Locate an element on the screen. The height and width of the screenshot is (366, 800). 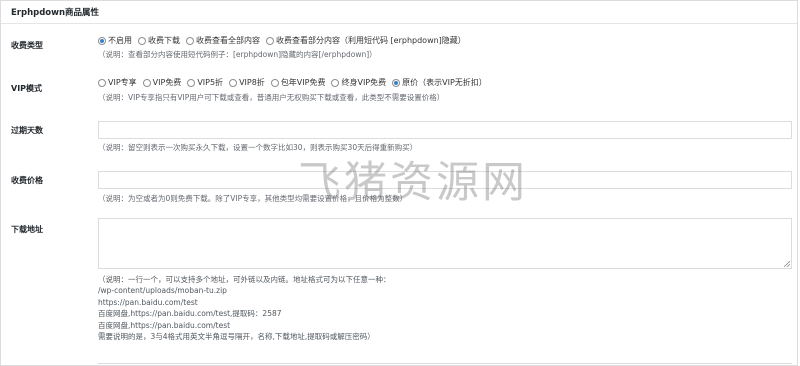
price-label: 收费价格 is located at coordinates (27, 180).